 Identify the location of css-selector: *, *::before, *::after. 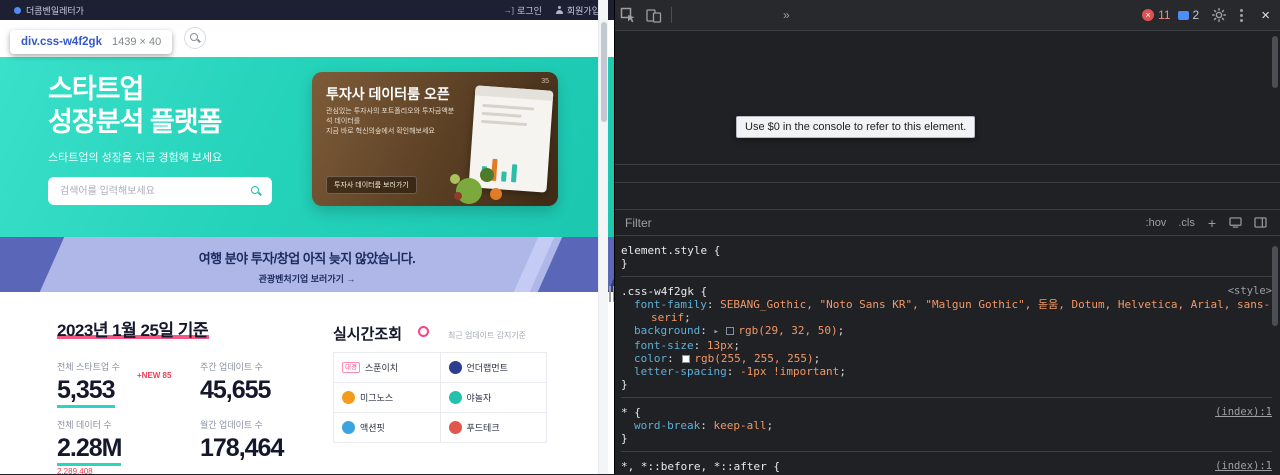
(694, 466).